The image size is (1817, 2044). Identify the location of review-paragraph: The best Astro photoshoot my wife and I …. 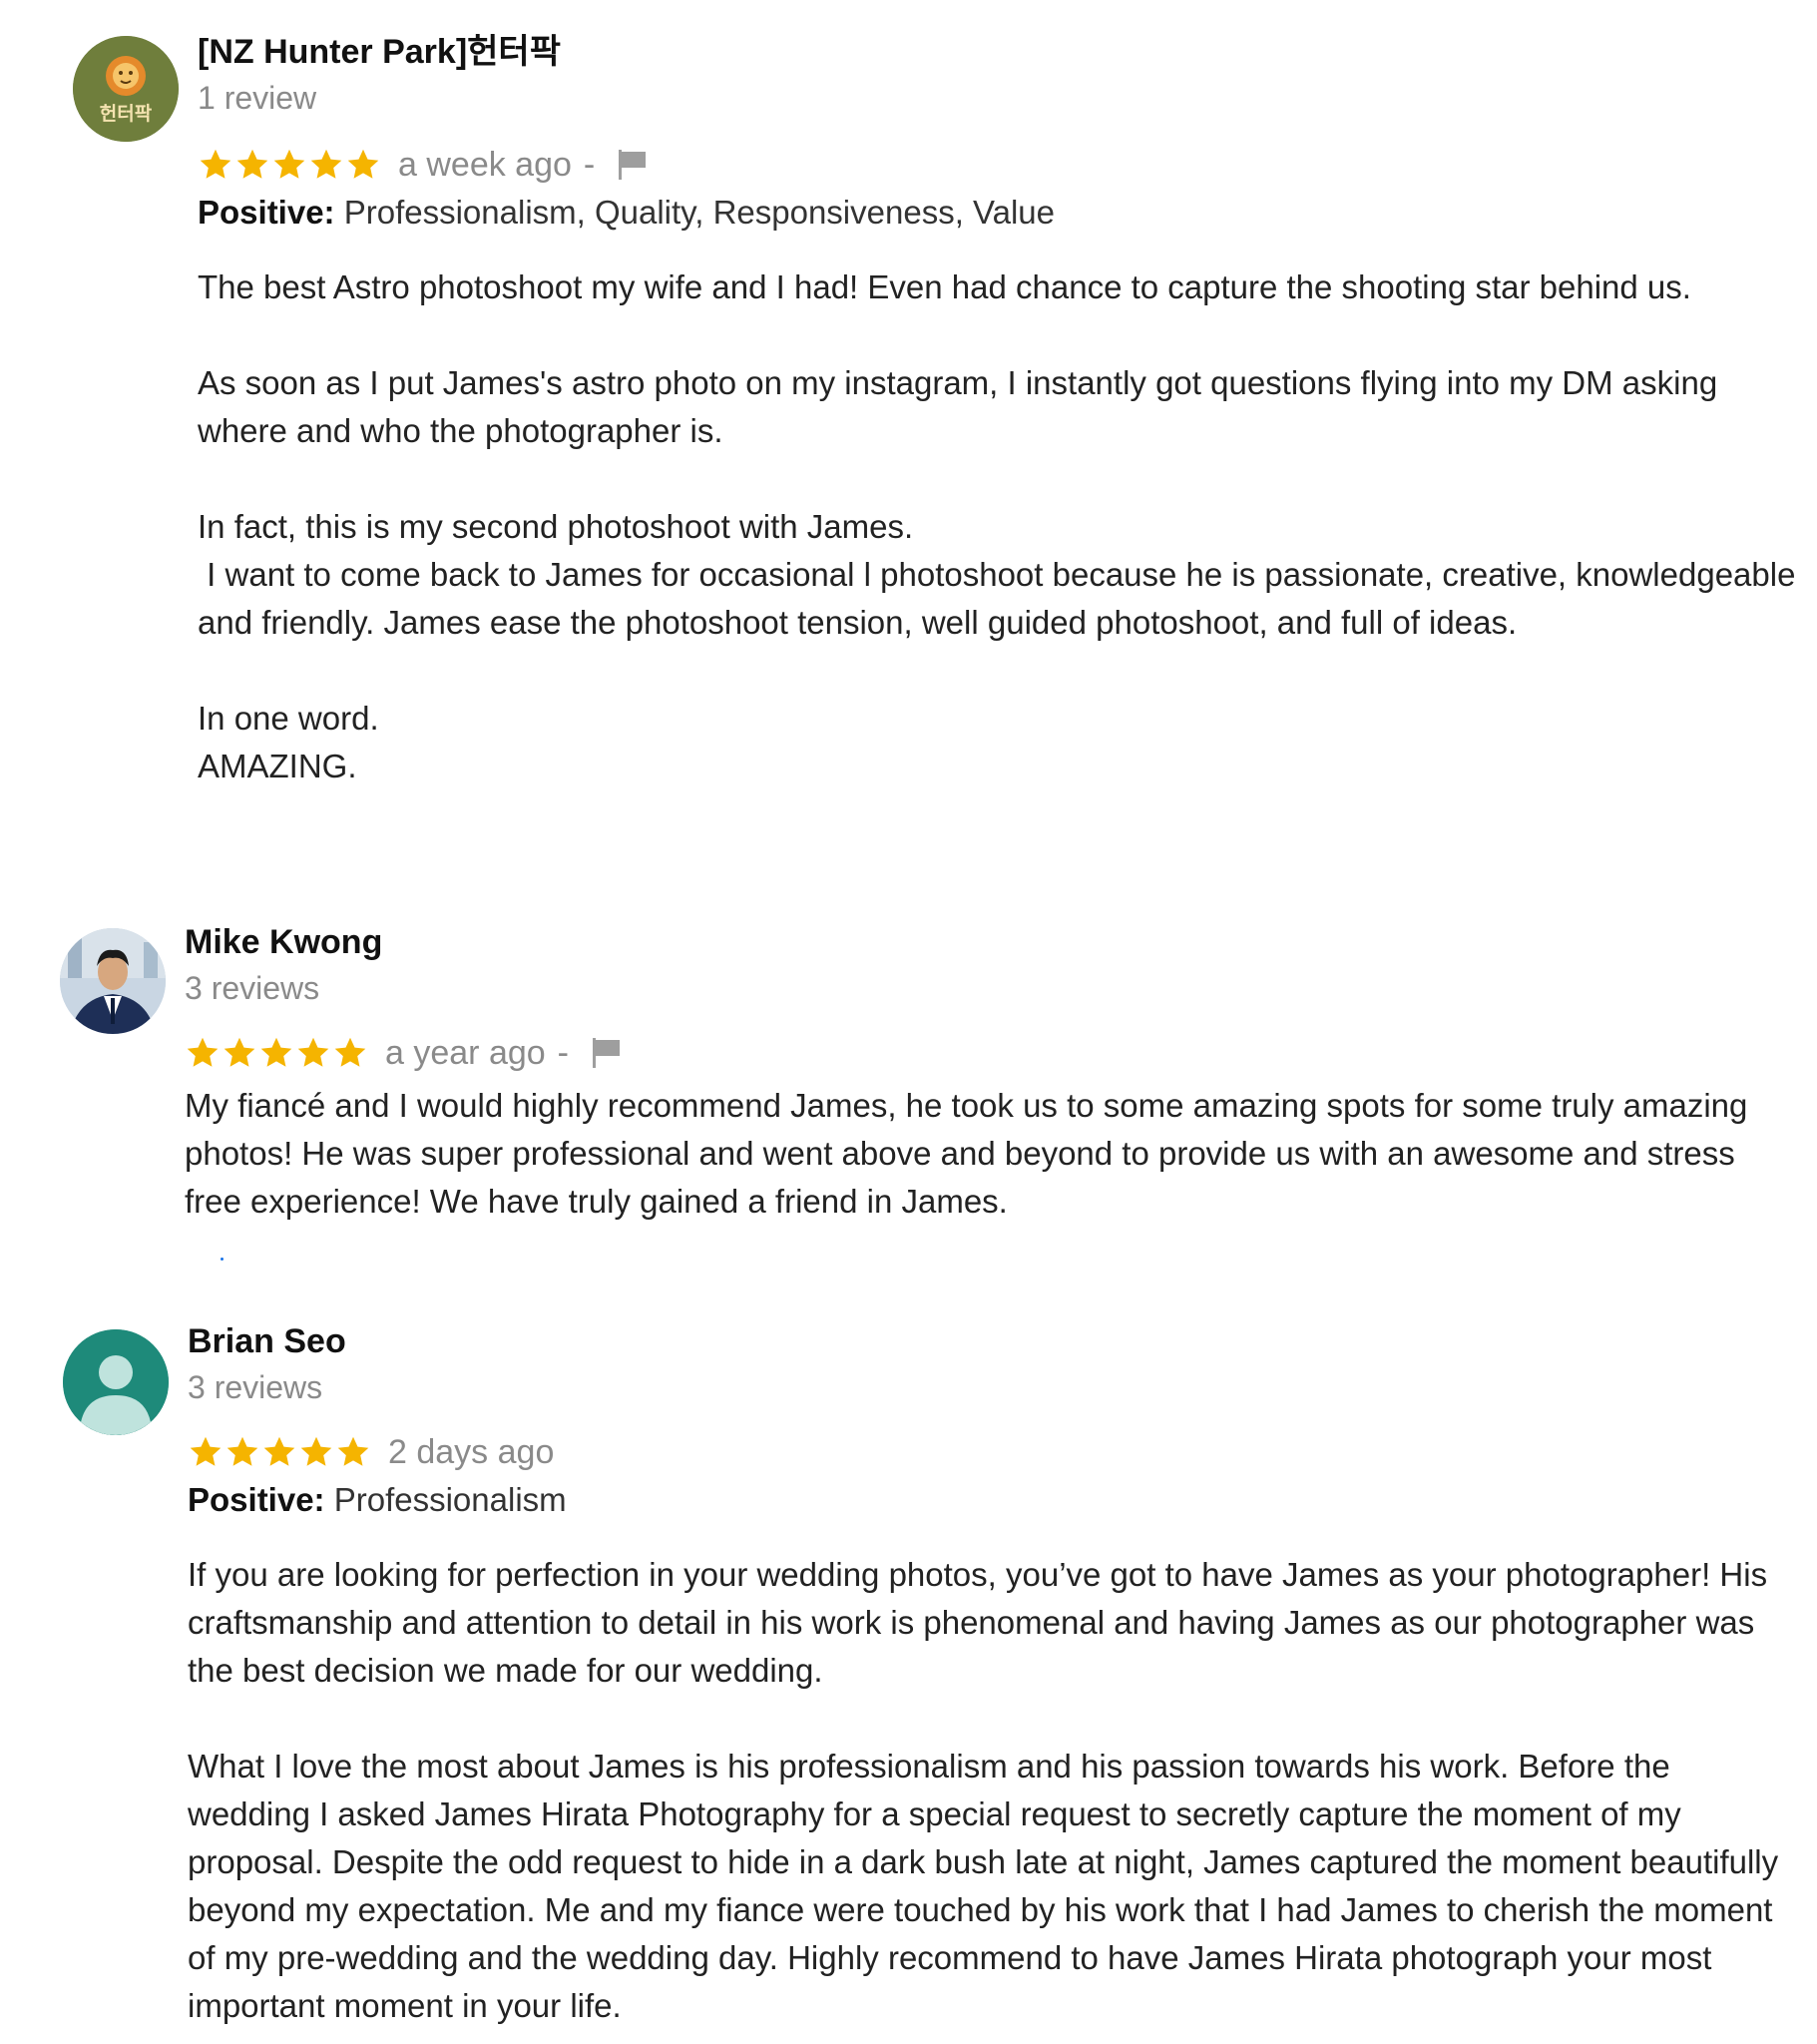
(944, 286).